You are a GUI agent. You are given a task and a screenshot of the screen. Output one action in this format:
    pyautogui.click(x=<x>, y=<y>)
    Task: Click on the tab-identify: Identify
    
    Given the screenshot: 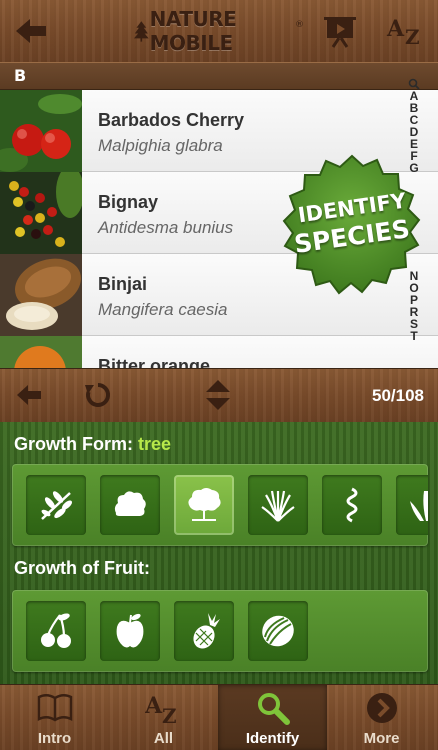 What is the action you would take?
    pyautogui.click(x=272, y=717)
    